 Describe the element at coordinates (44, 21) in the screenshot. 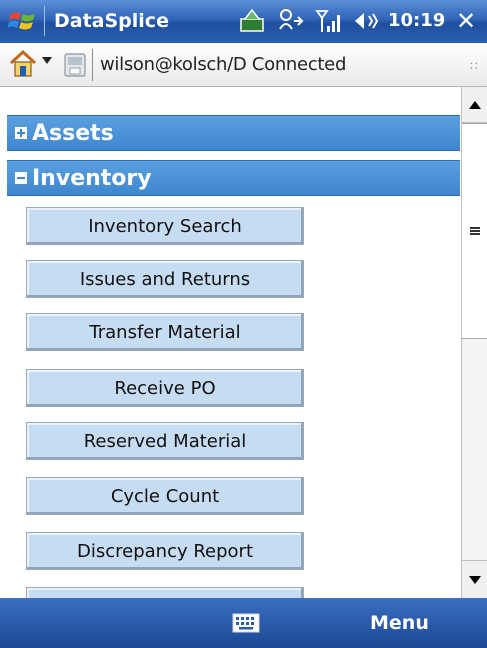

I see `title-separator` at that location.